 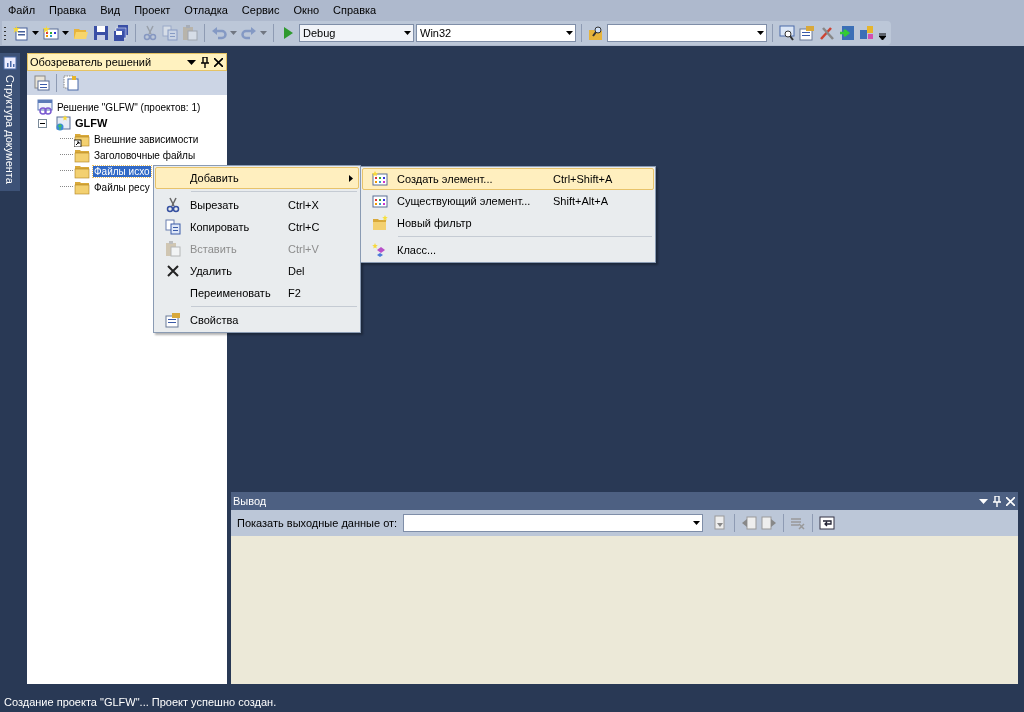 I want to click on new-project-icon, so click(x=21, y=33).